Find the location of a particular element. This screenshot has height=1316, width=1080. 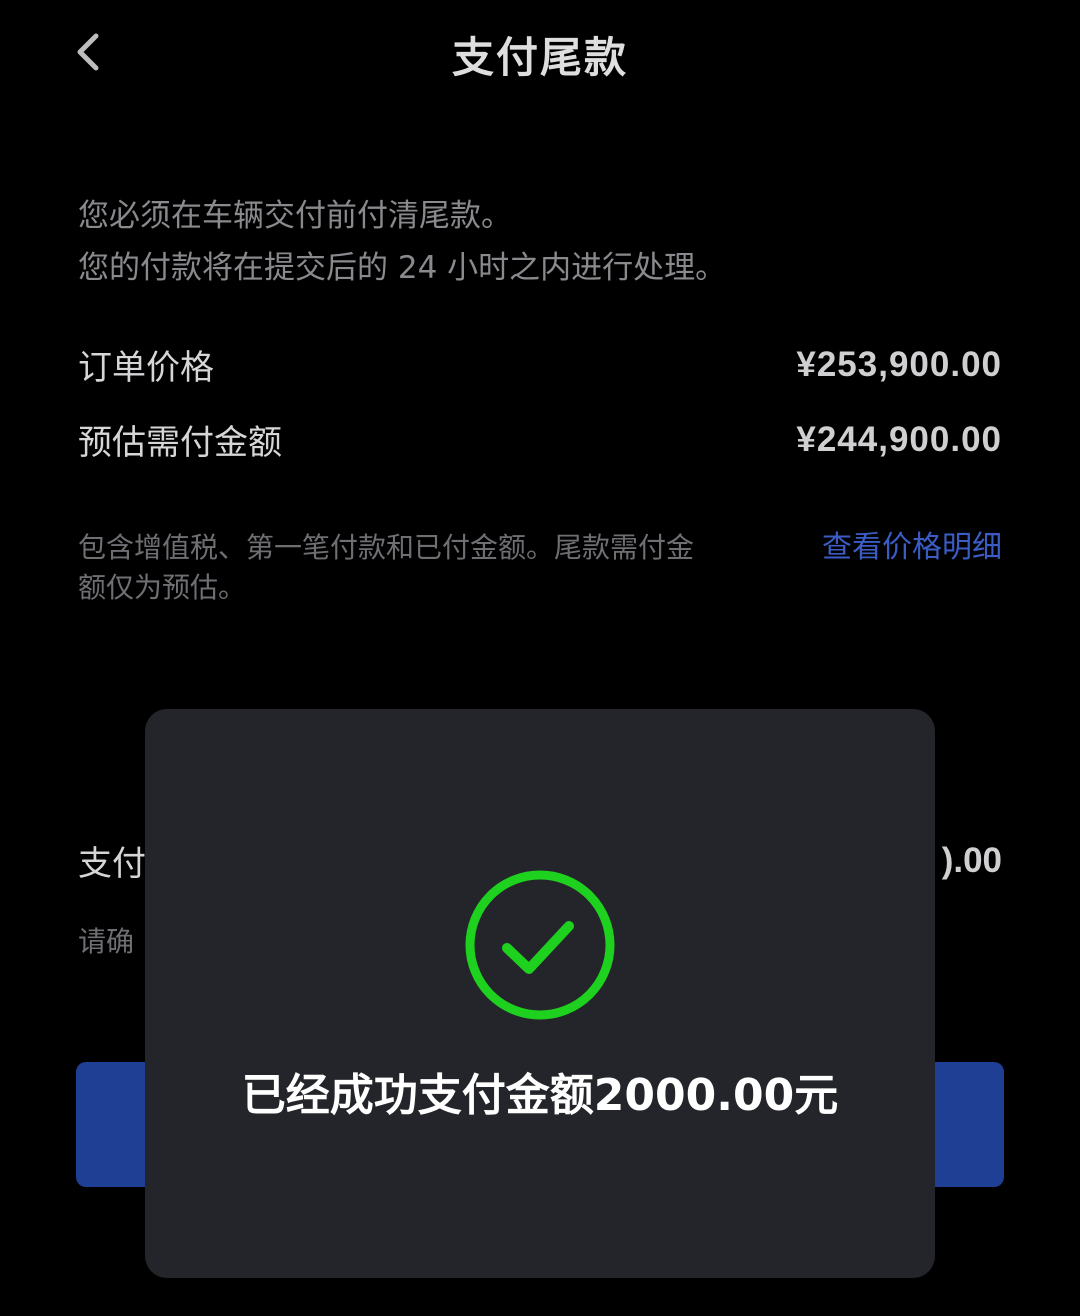

estimate-price-row: 预估需付金额 ¥244,900.00 is located at coordinates (540, 439).